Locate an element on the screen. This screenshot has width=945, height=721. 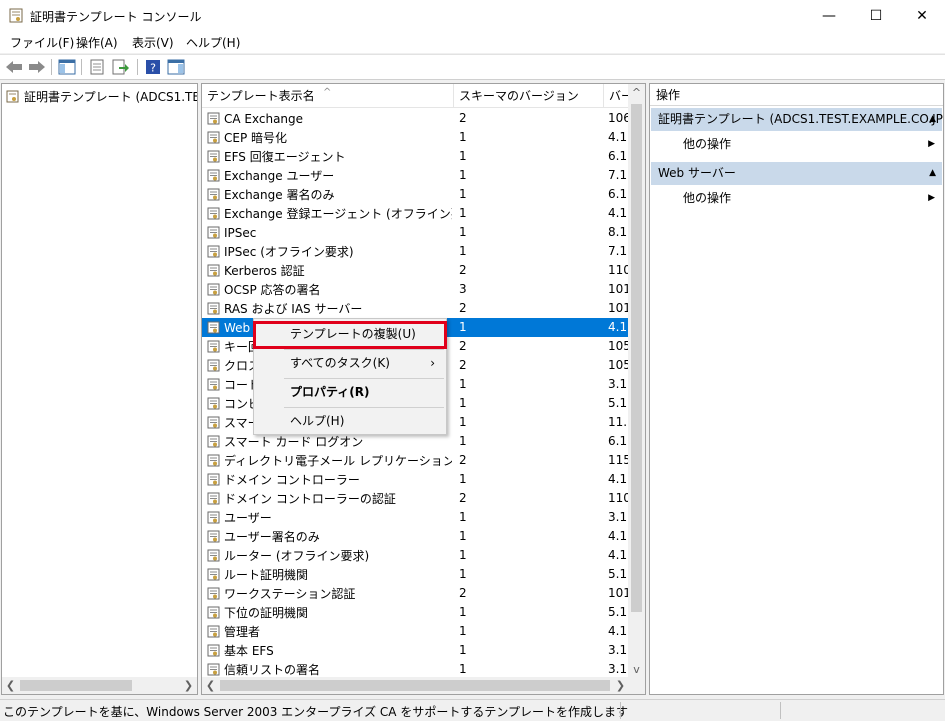
cell-version: 115.0 is located at coordinates (619, 460).